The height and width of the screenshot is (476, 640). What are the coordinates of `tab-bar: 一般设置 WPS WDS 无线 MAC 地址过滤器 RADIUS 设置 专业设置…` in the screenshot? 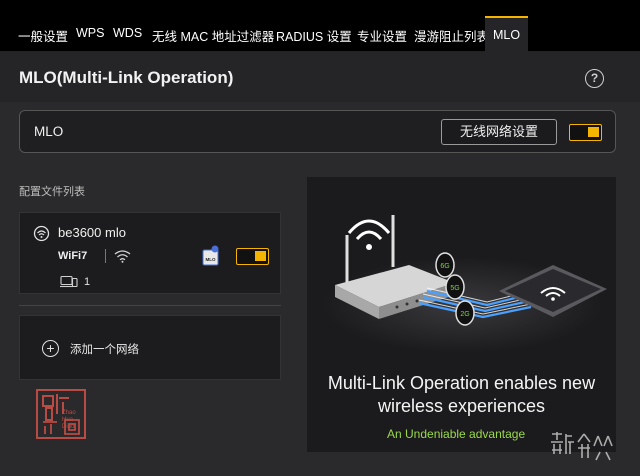 It's located at (320, 26).